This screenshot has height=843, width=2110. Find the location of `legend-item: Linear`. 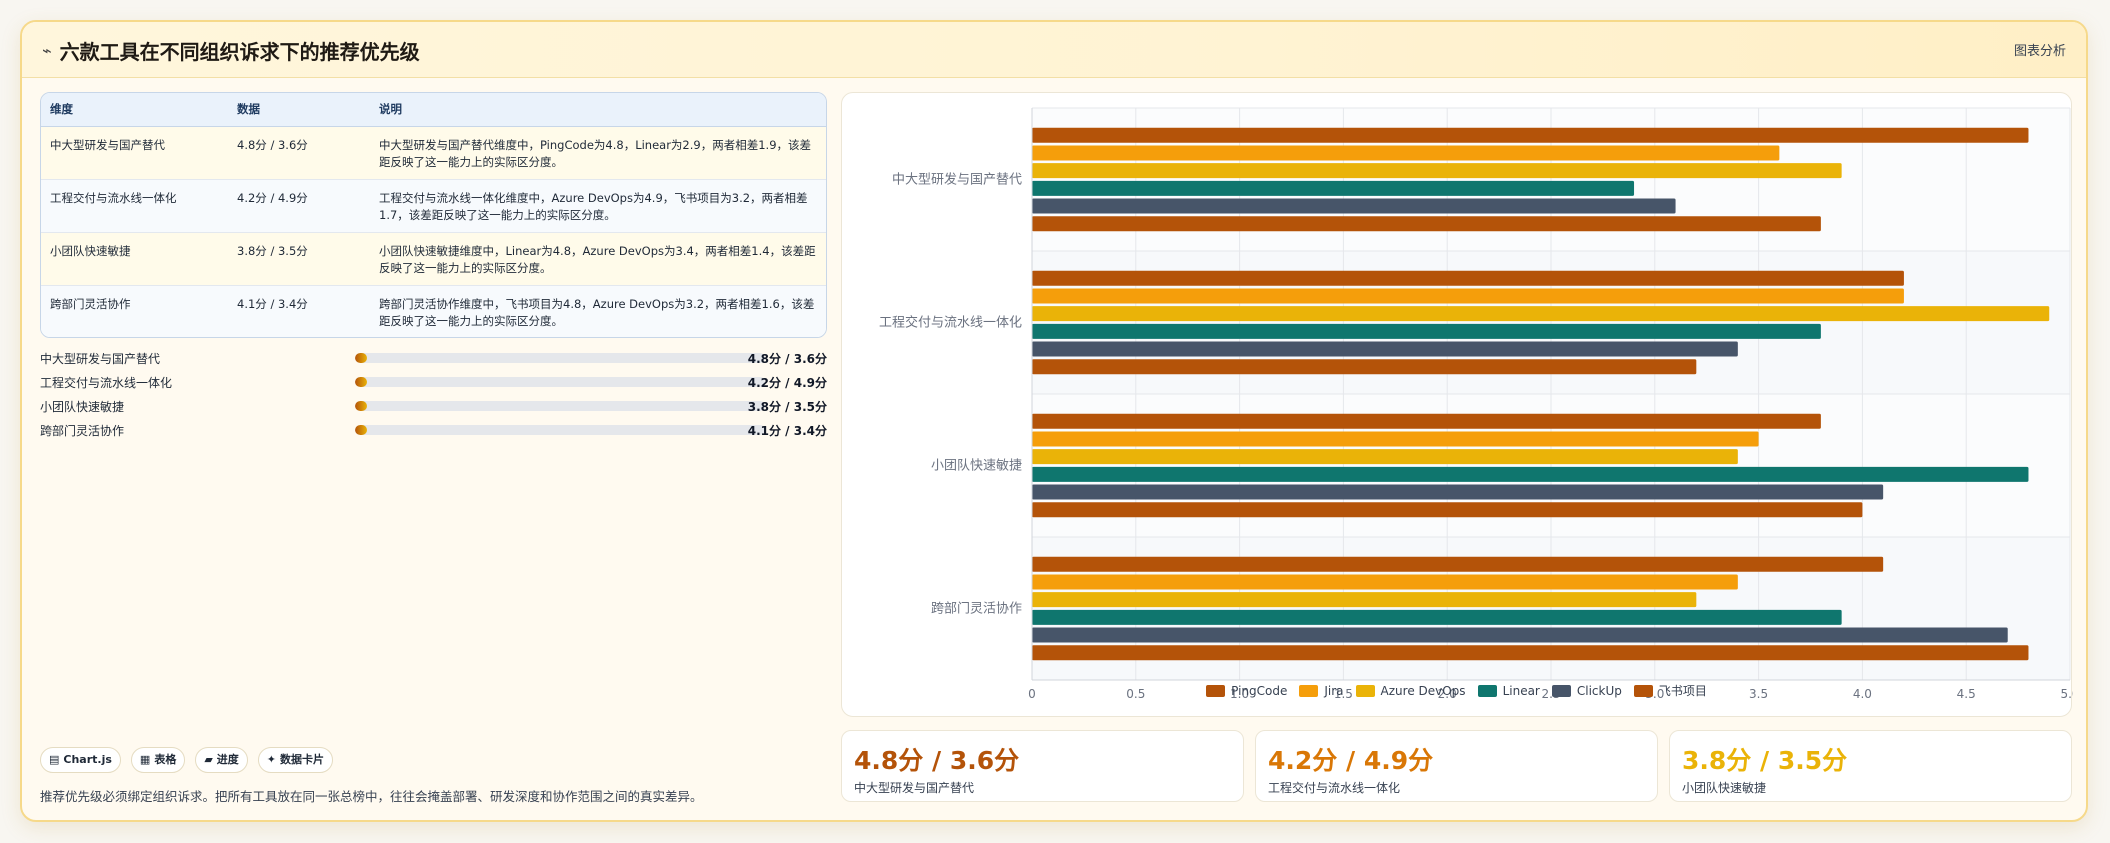

legend-item: Linear is located at coordinates (1508, 690).